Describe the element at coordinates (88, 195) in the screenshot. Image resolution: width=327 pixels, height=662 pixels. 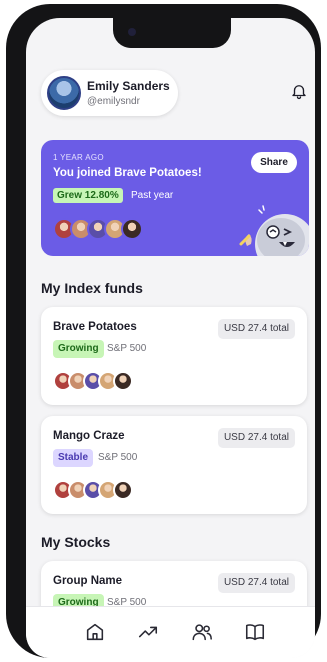
I see `growth-badge: Grew 12.80%` at that location.